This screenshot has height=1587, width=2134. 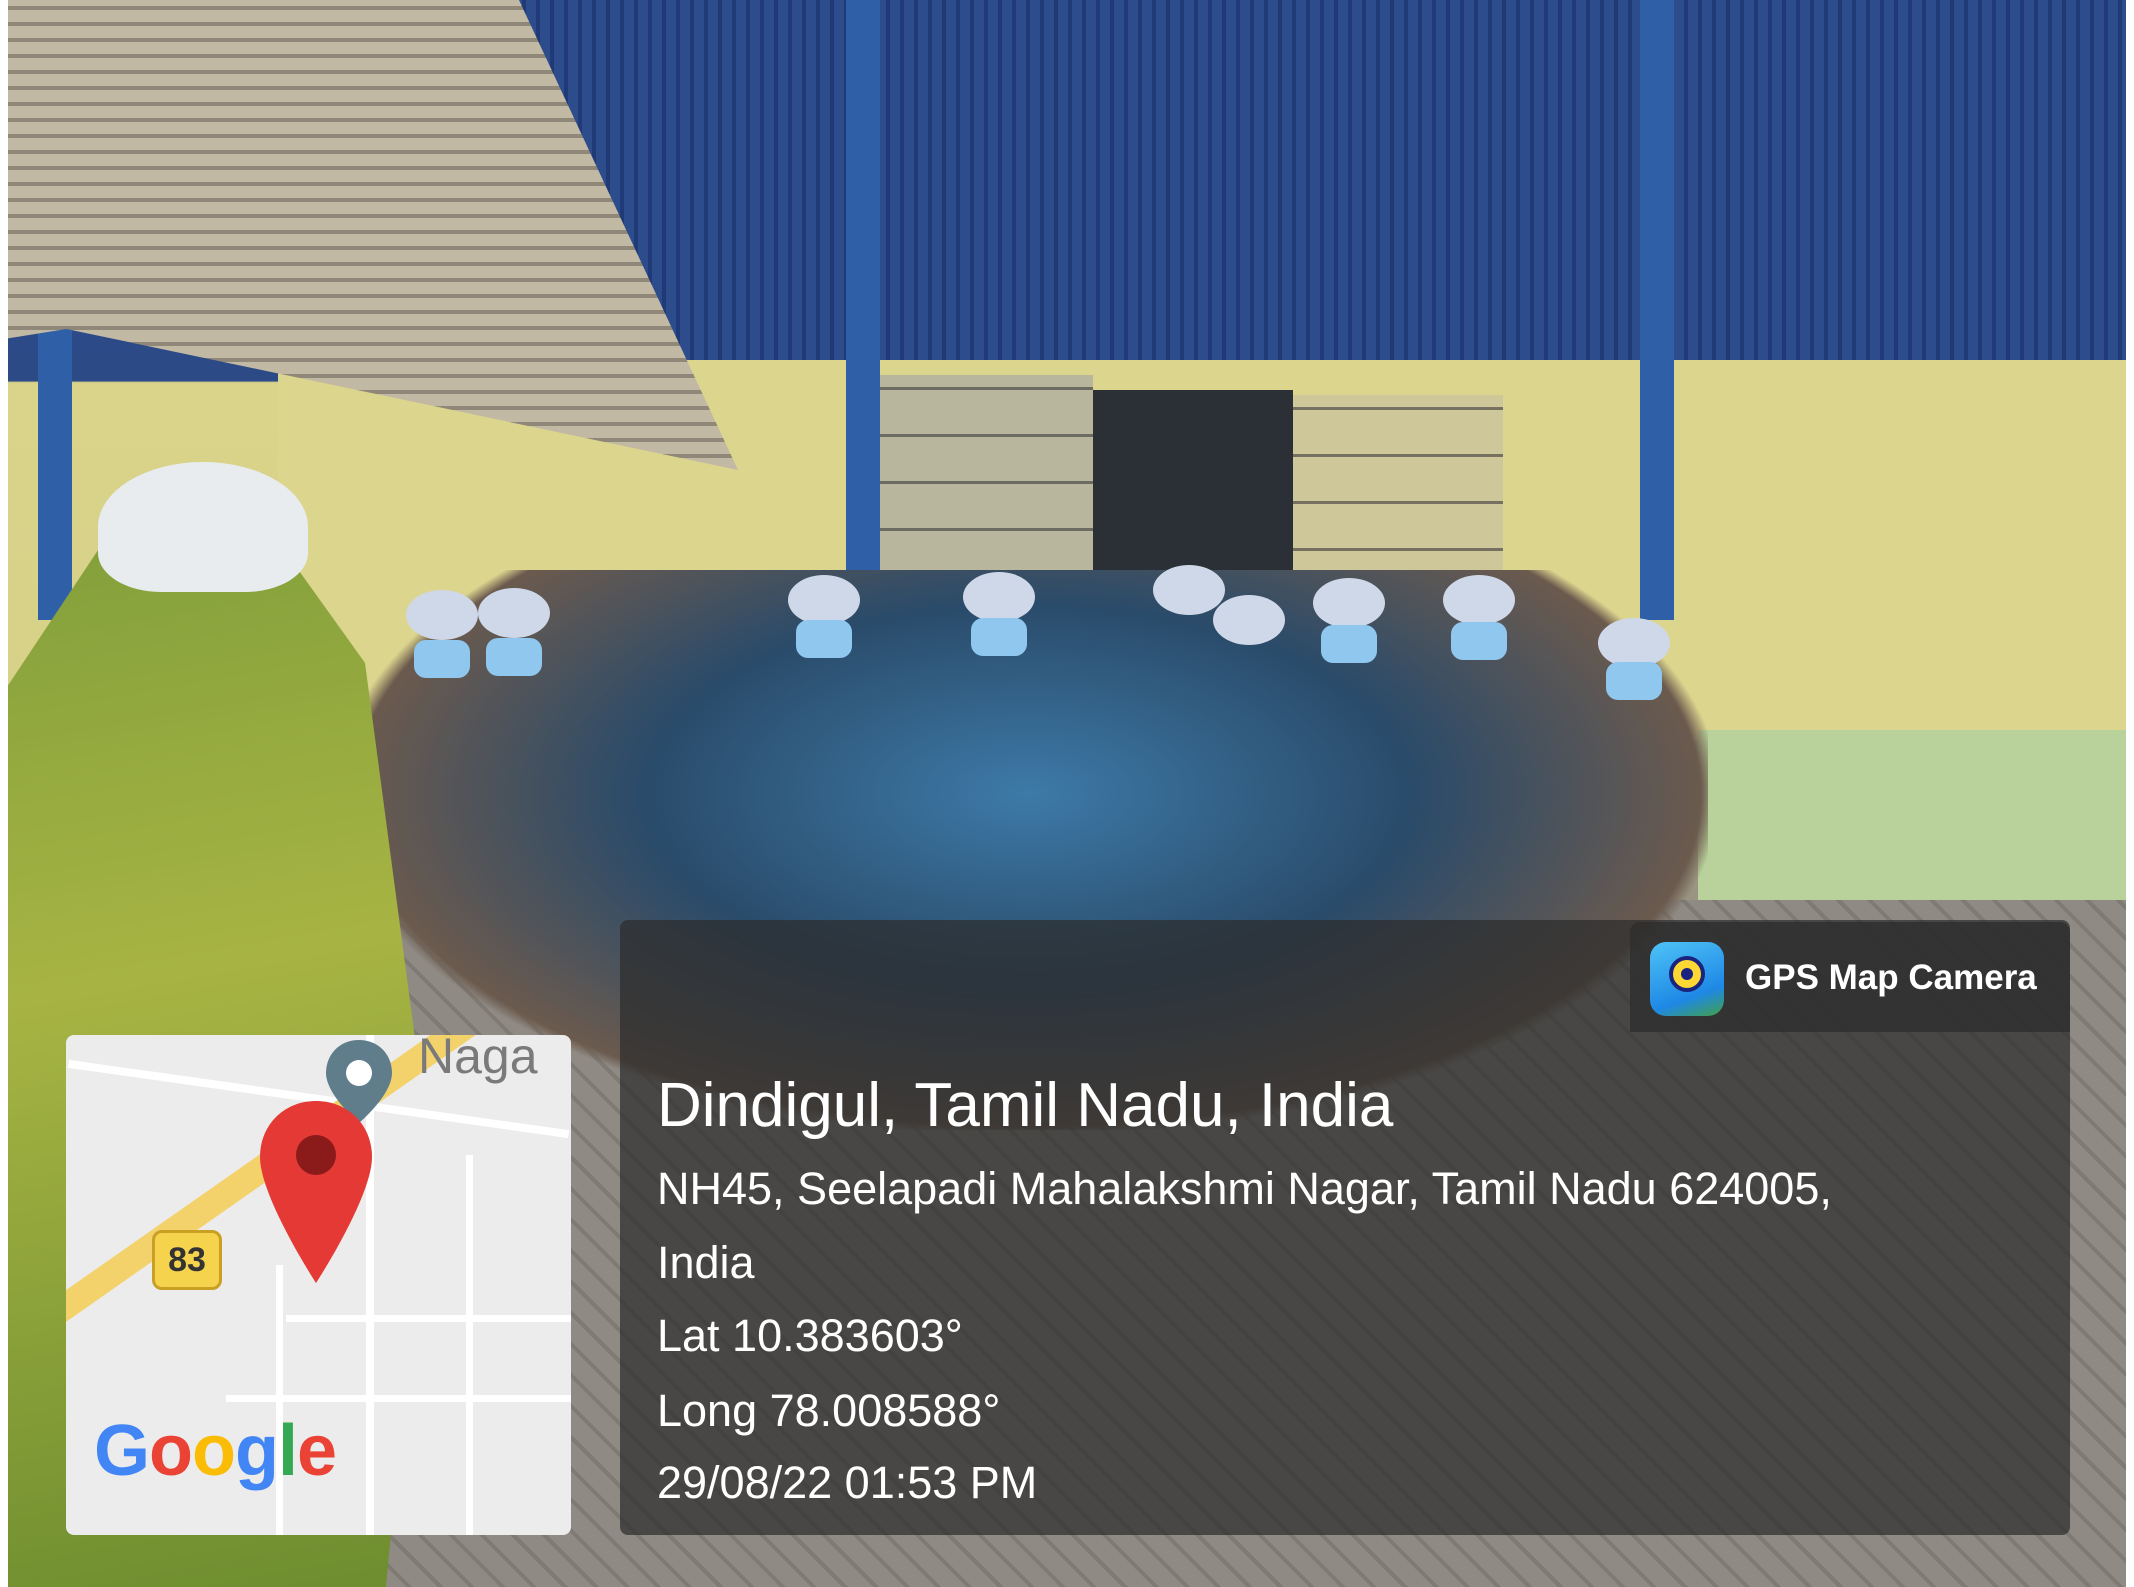 What do you see at coordinates (318, 1285) in the screenshot?
I see `map-thumbnail: Naga 83 Google` at bounding box center [318, 1285].